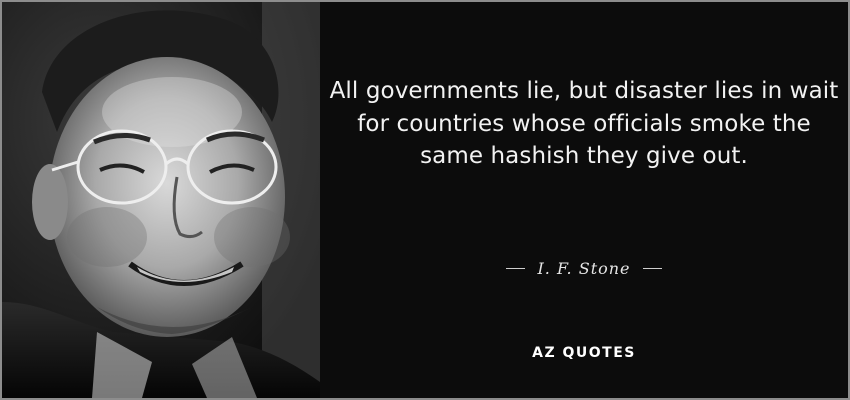  I want to click on author-attribution: I. F. Stone, so click(584, 268).